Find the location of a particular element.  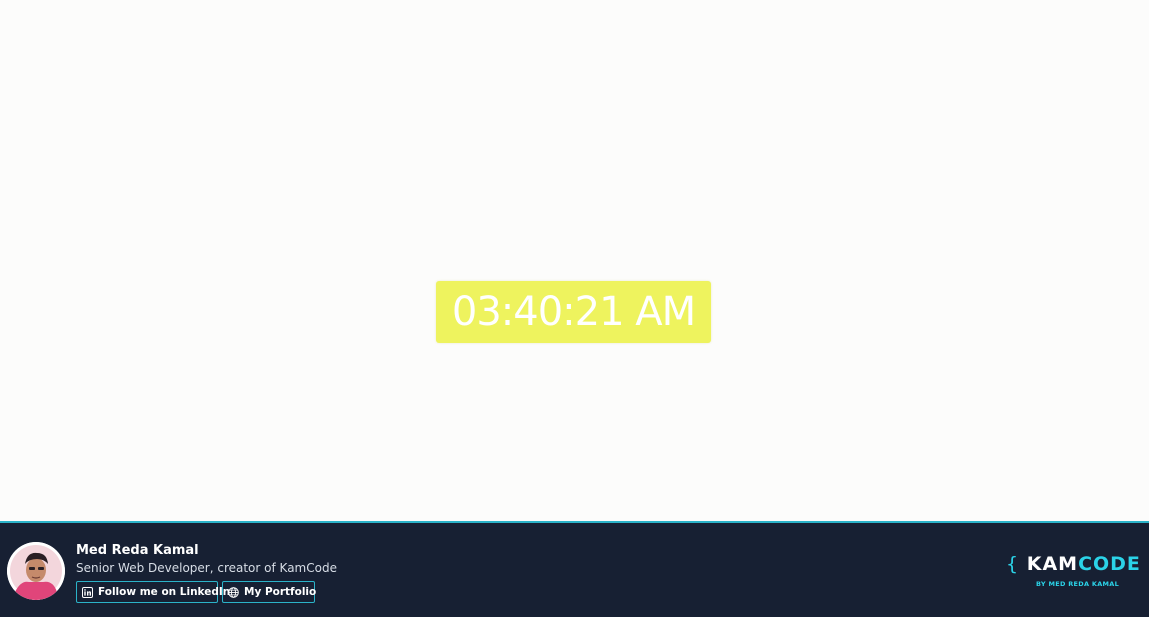

kamcode-logo-wordmark: { KAMCODE } is located at coordinates (1077, 564).